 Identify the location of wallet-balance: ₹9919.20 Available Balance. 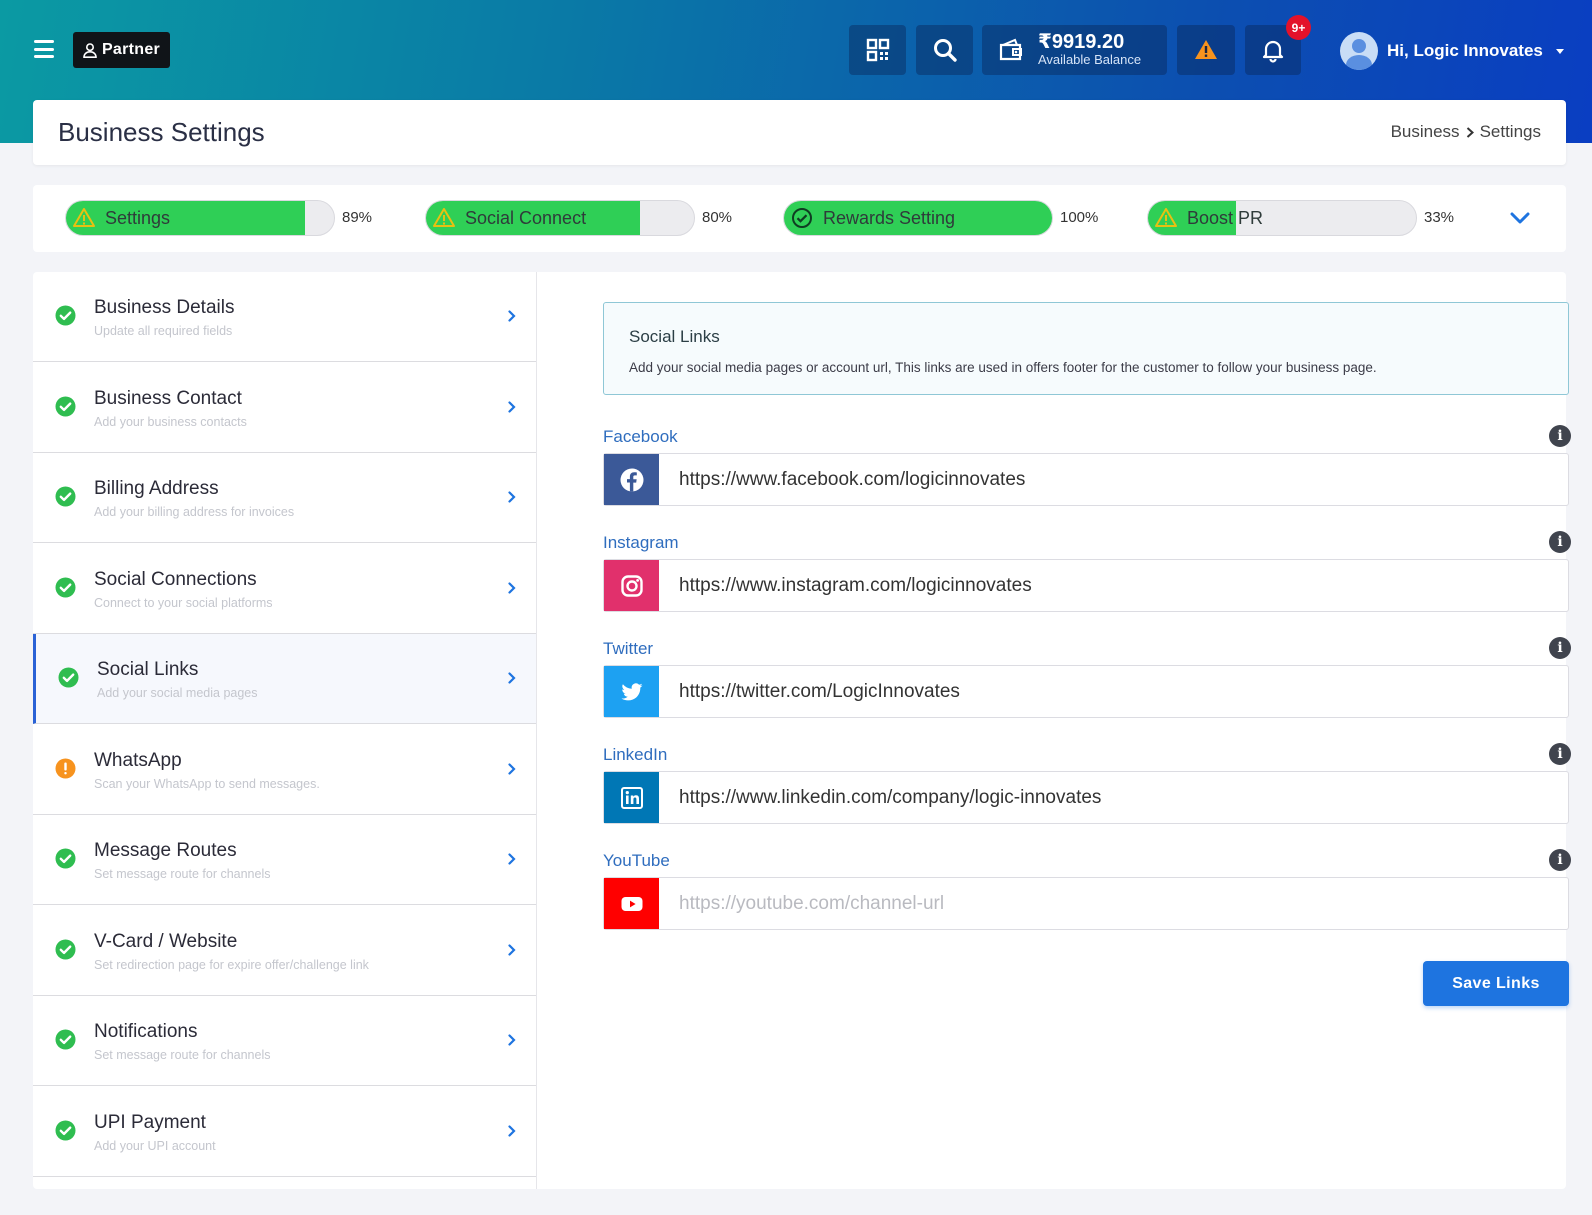
(1074, 50).